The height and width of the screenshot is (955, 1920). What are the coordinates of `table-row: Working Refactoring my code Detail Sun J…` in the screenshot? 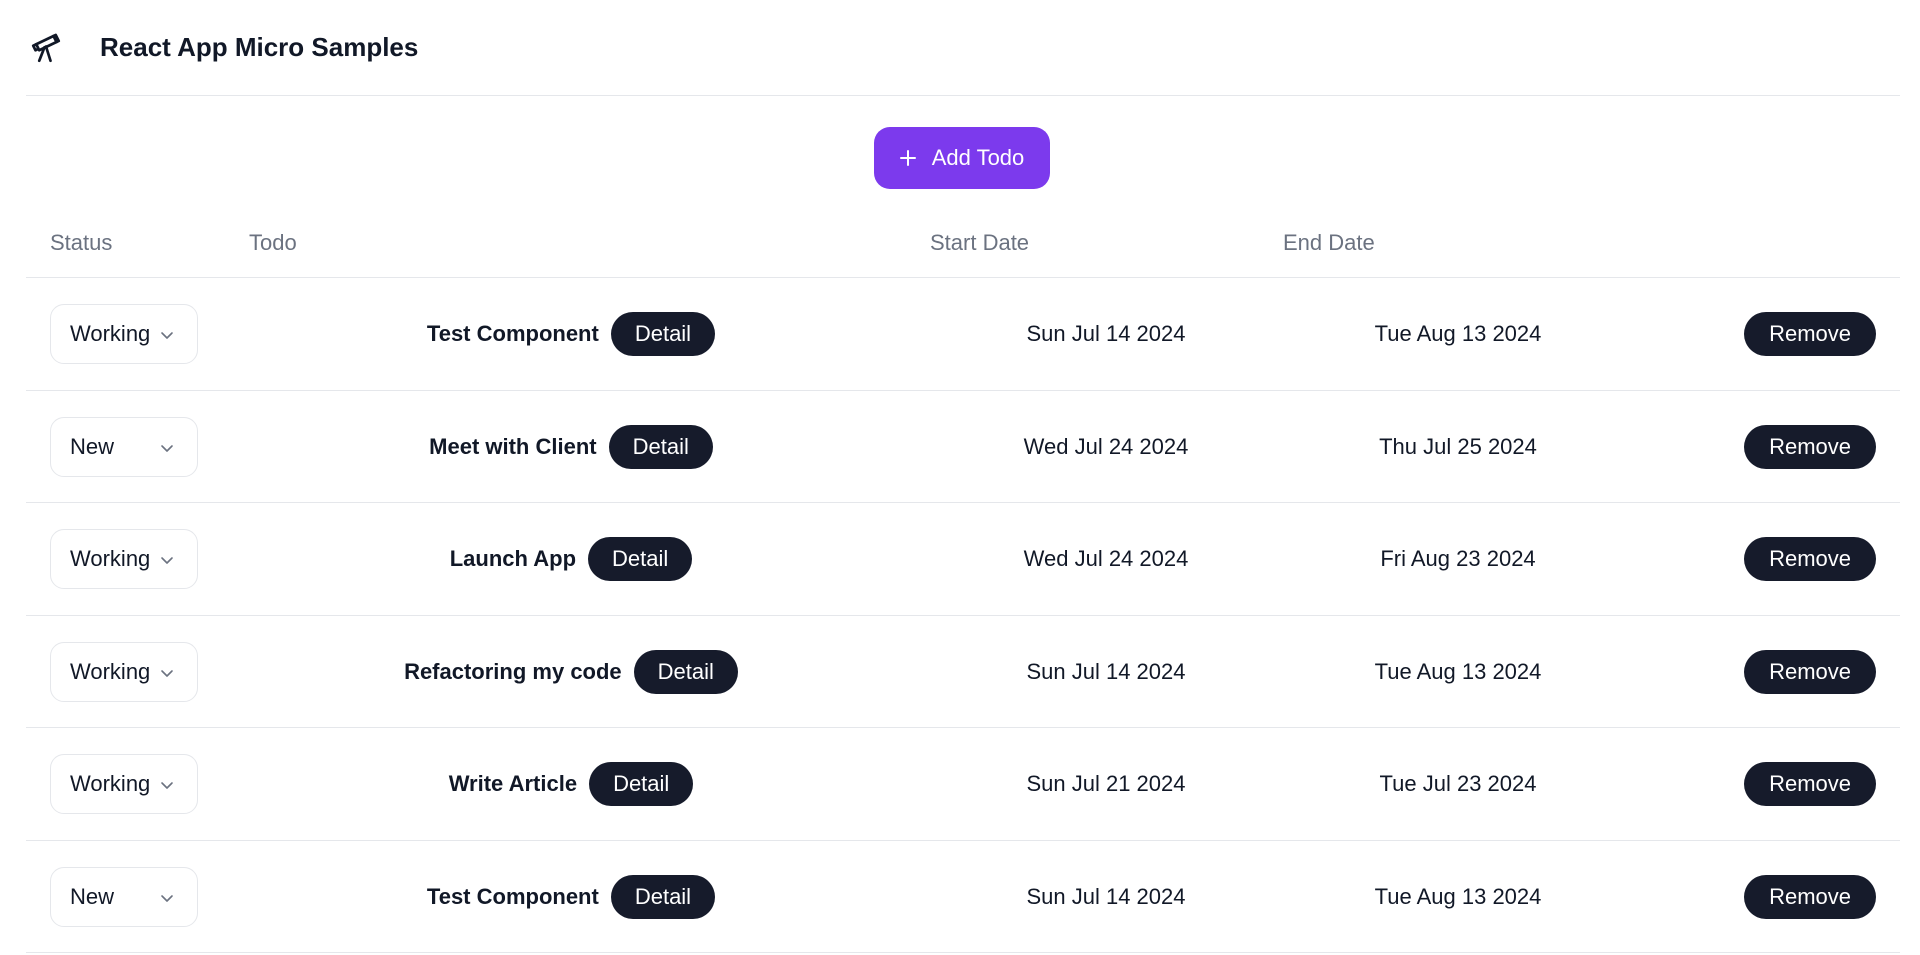 It's located at (963, 672).